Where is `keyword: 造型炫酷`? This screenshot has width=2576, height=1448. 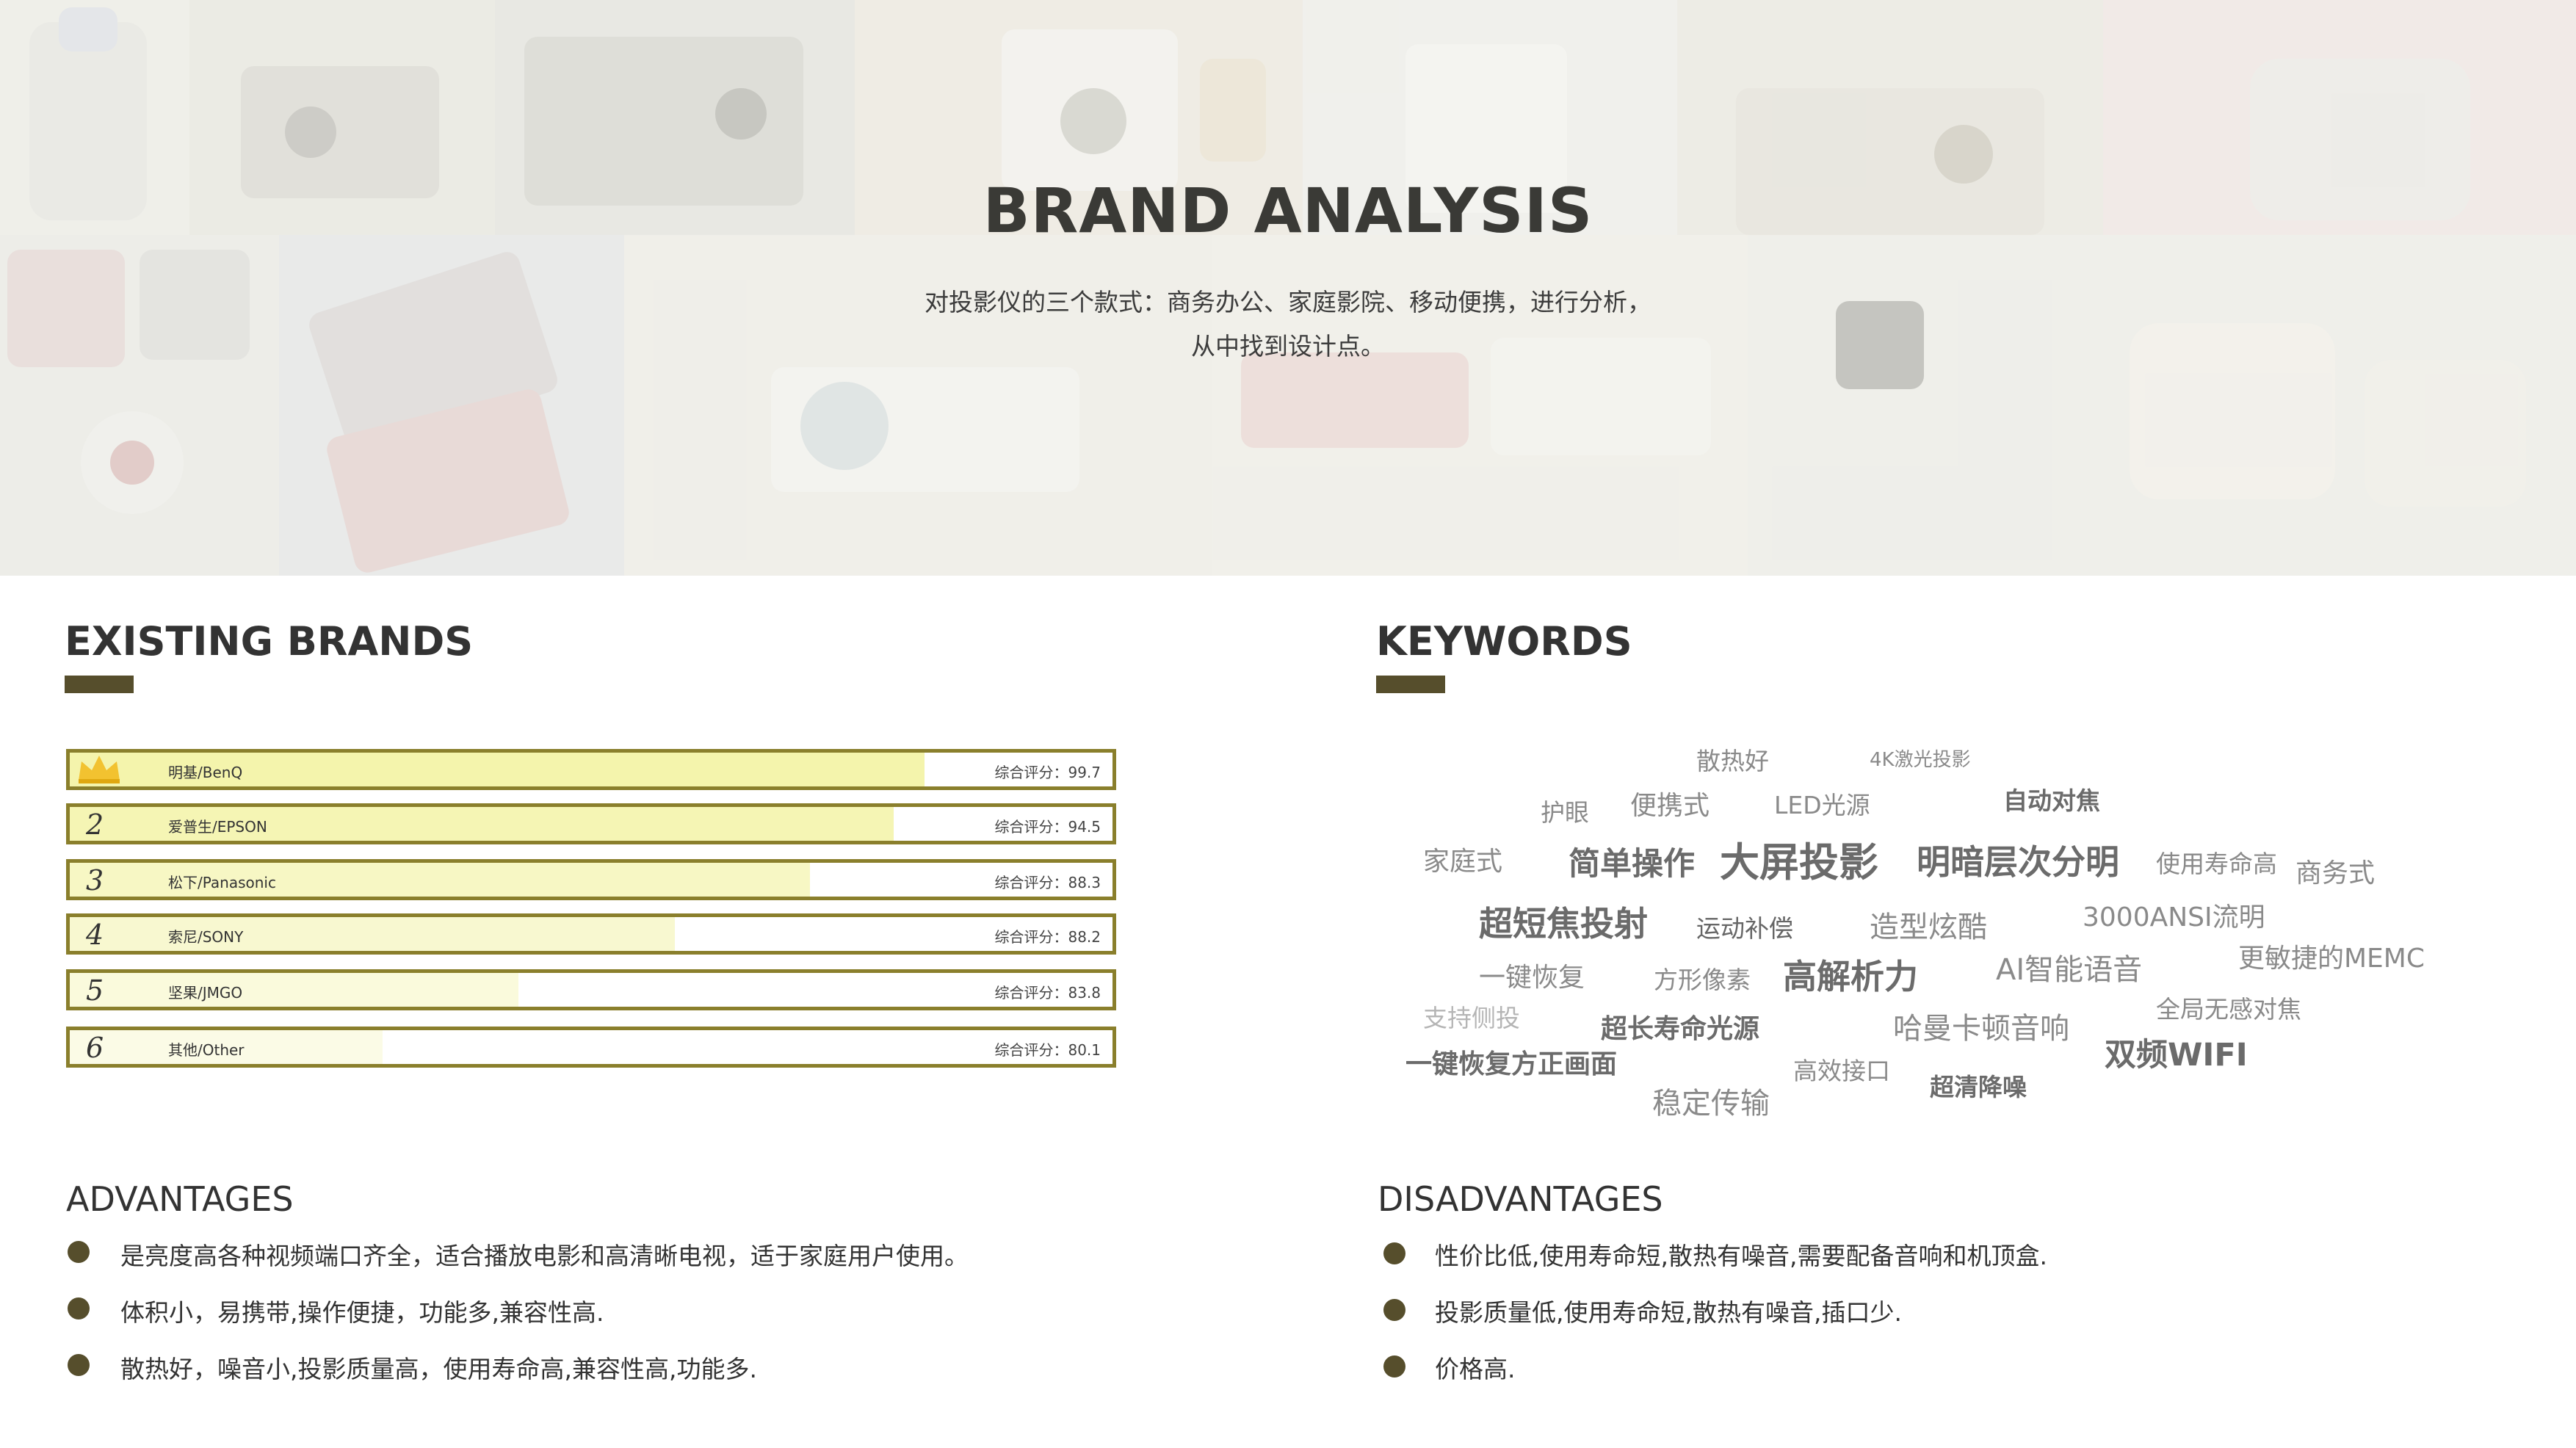
keyword: 造型炫酷 is located at coordinates (1928, 927).